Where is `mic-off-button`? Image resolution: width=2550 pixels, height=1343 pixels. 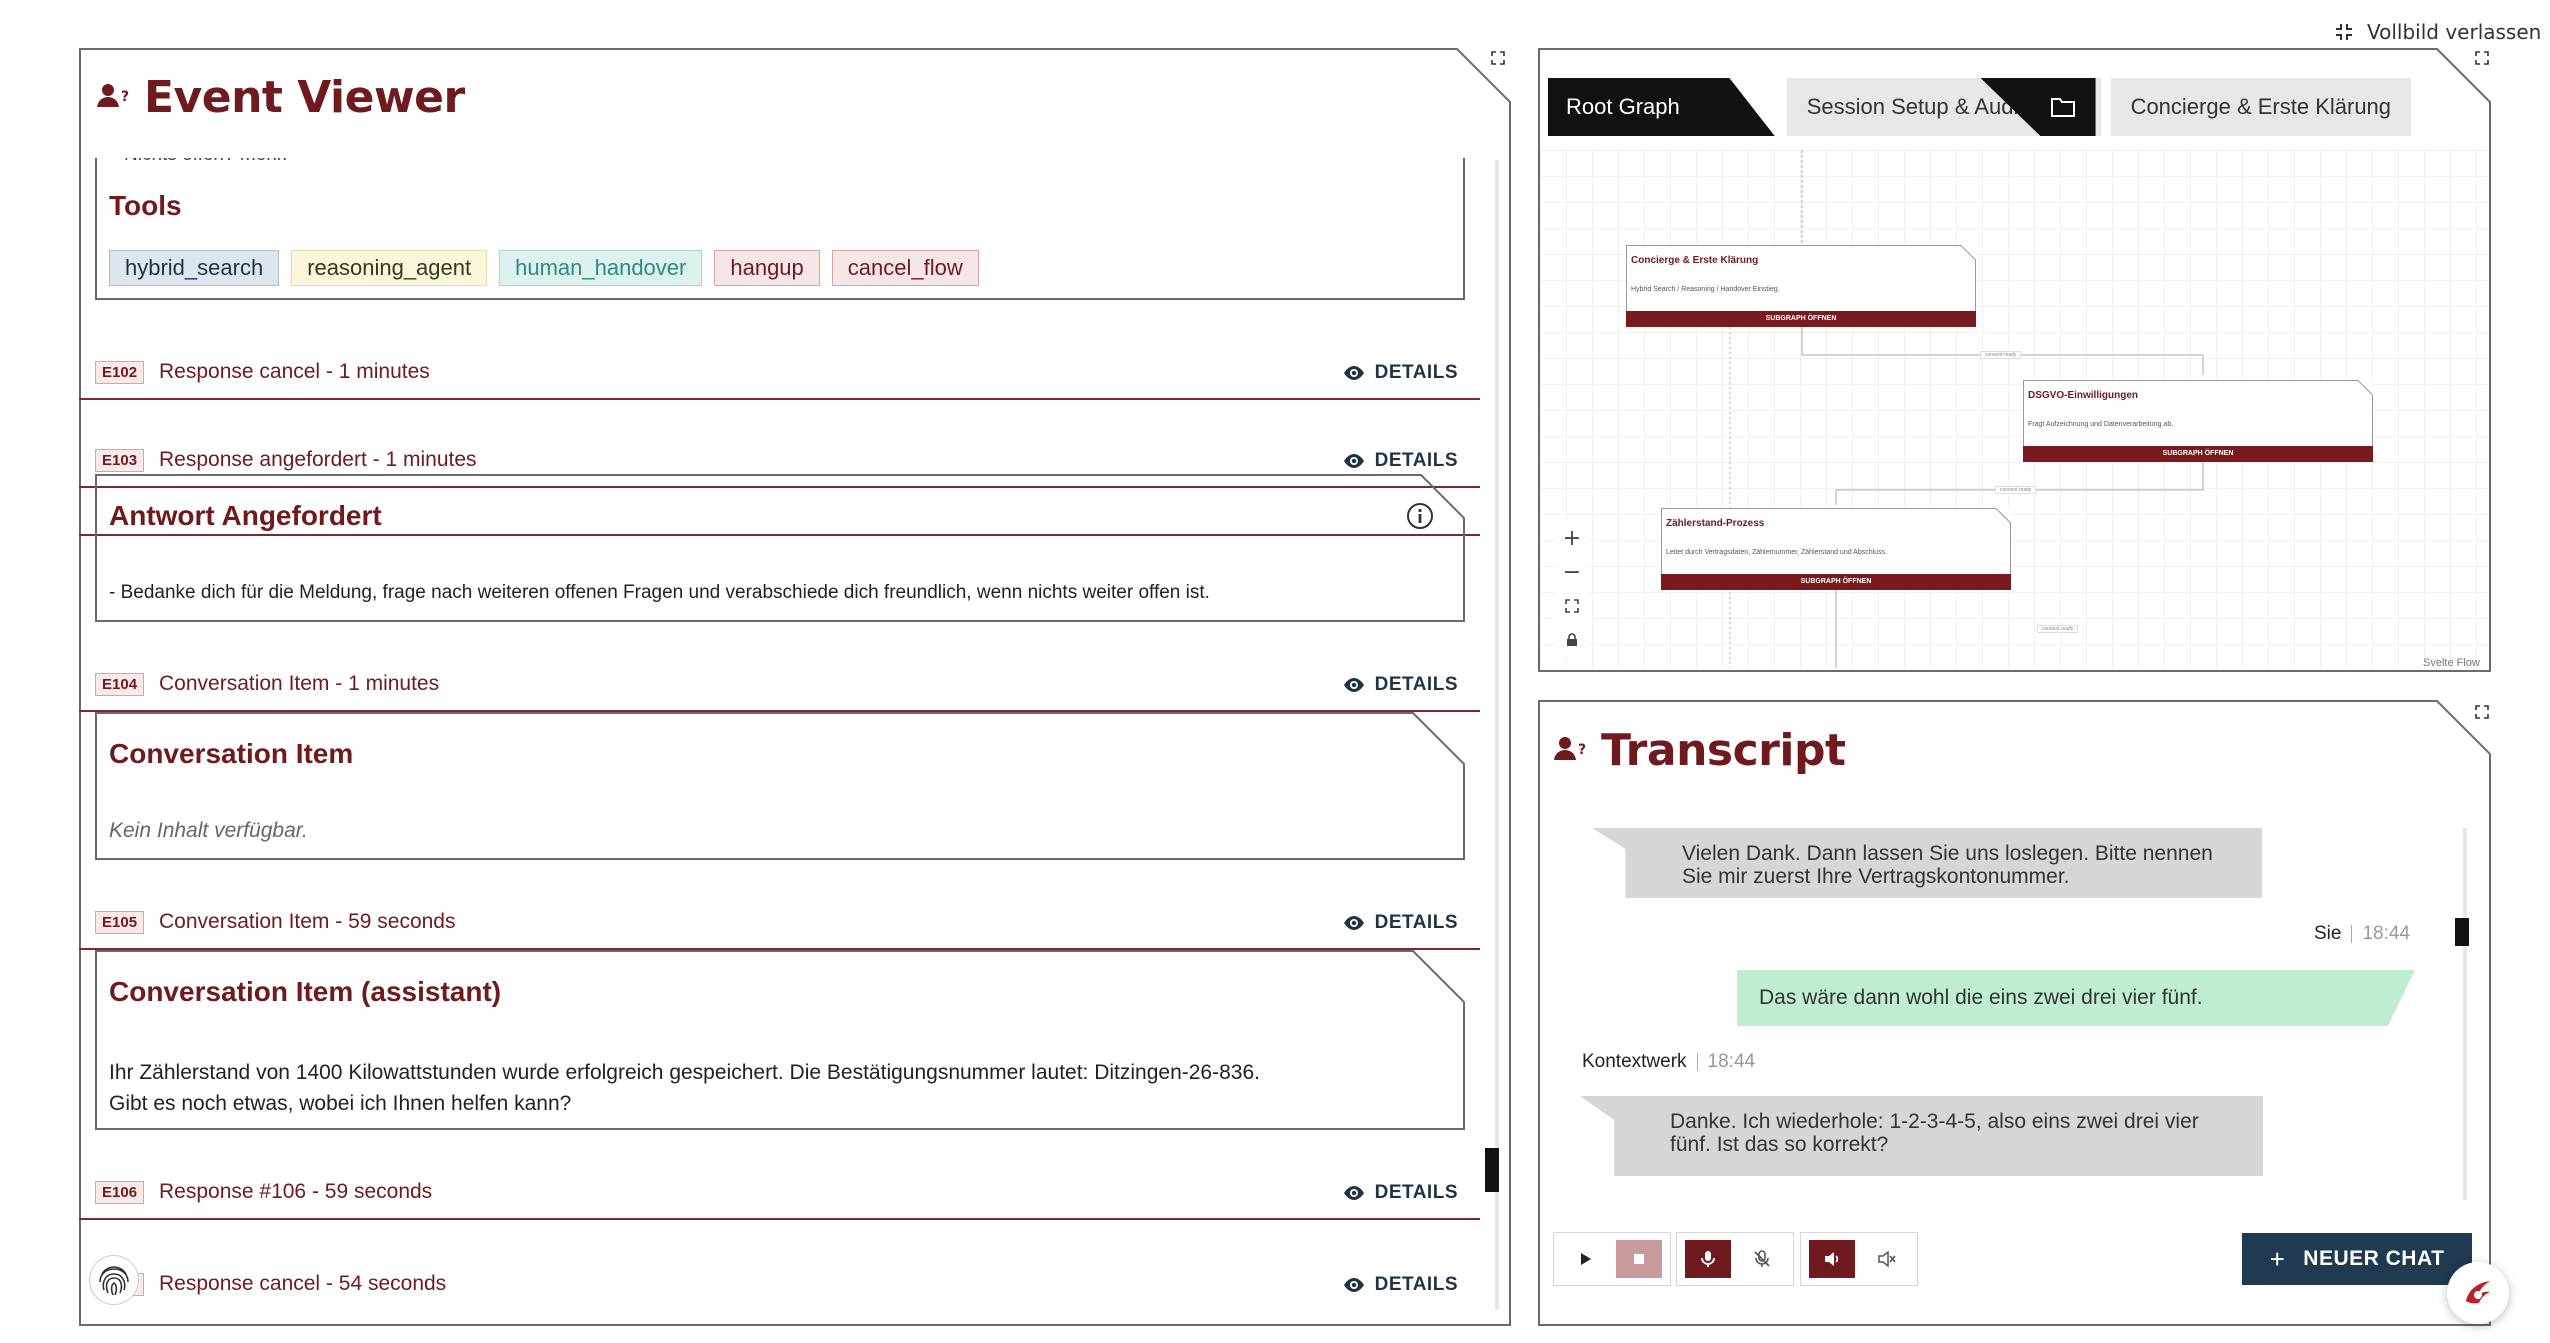
mic-off-button is located at coordinates (1762, 1259).